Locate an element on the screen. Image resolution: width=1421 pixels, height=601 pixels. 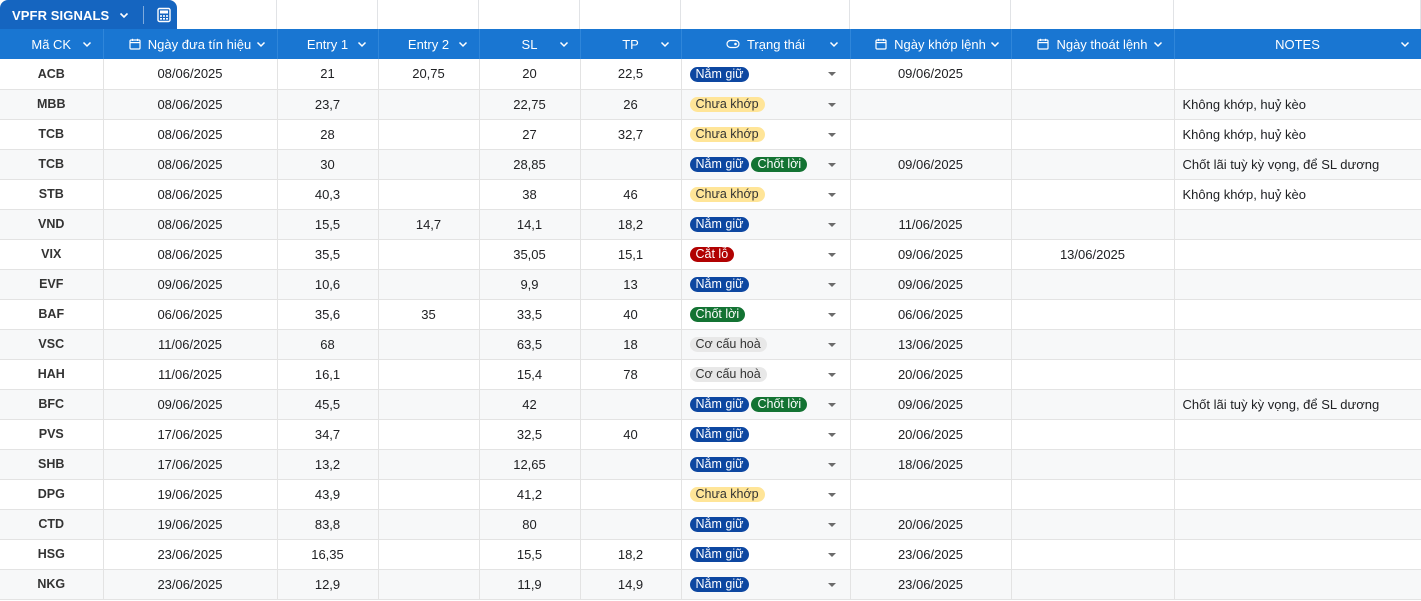
cell-entry1: 45,5 is located at coordinates (328, 404).